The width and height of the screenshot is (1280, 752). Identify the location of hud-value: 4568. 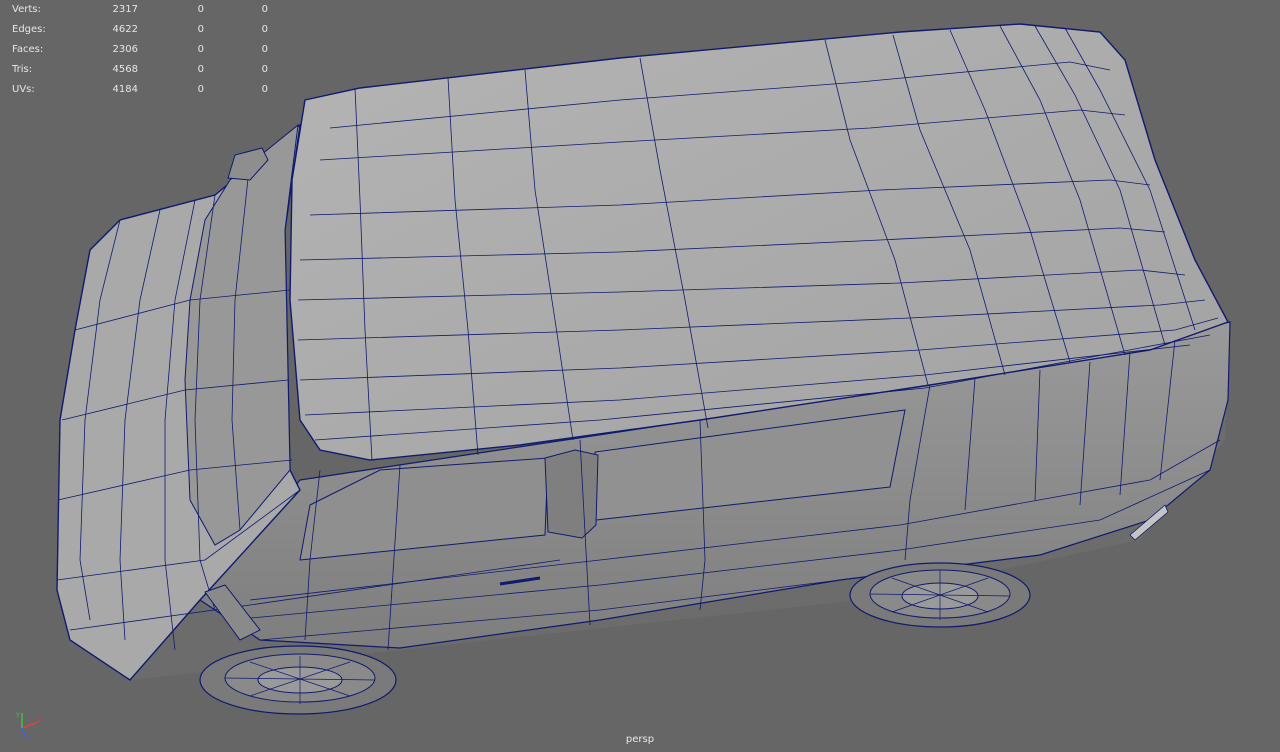
(125, 69).